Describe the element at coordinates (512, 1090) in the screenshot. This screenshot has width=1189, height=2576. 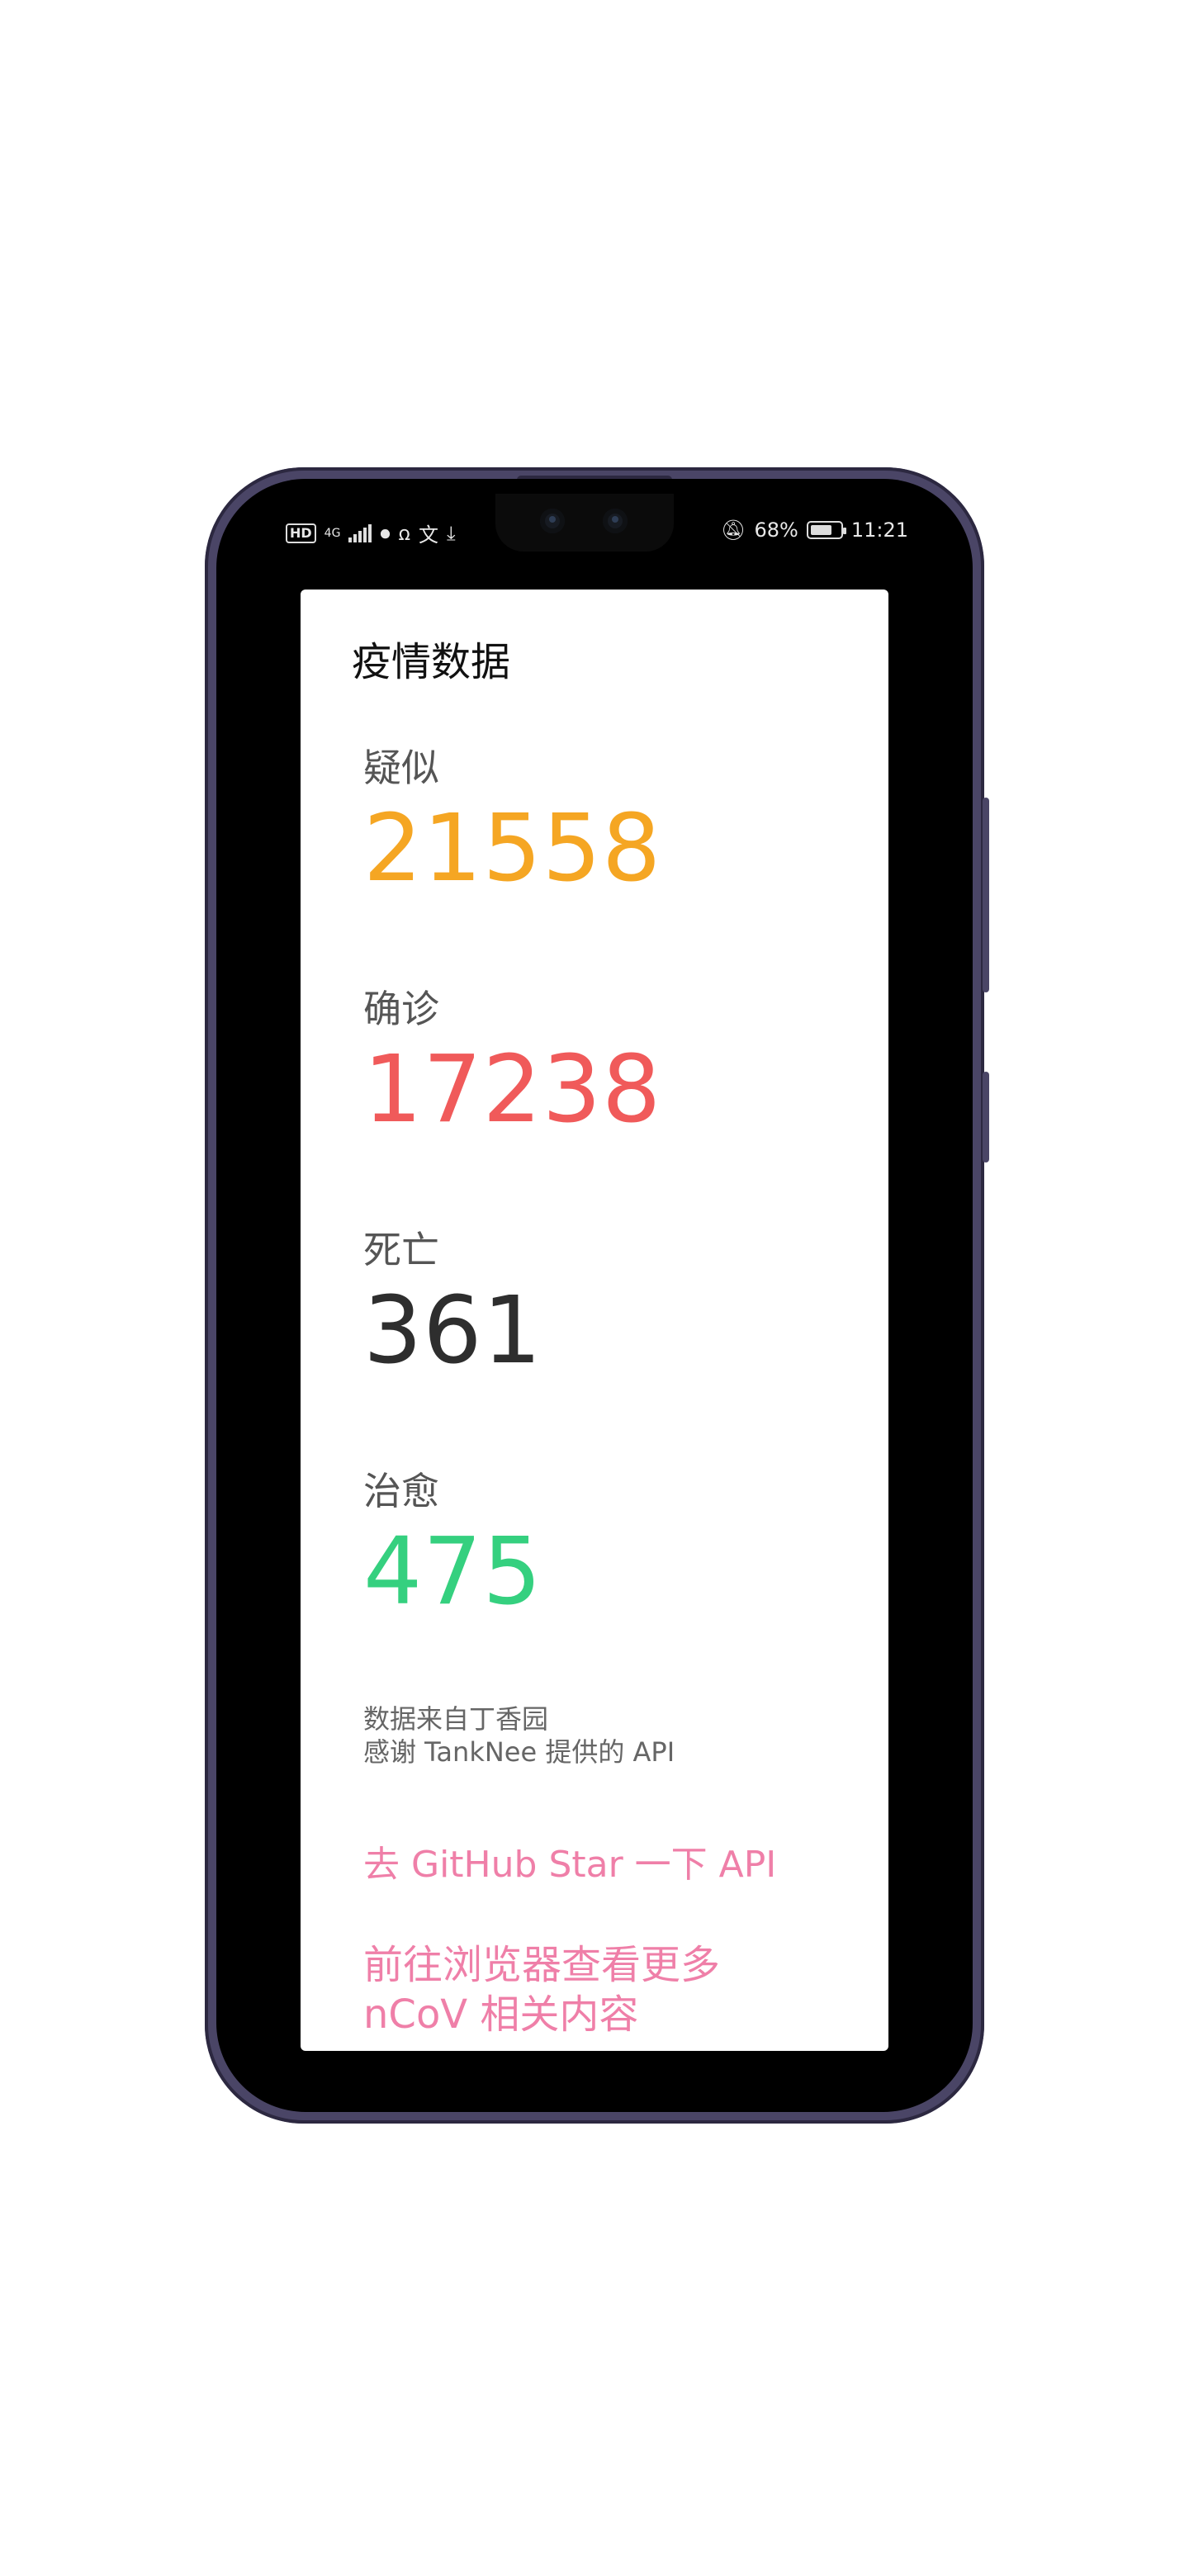
I see `stat-value: 17238` at that location.